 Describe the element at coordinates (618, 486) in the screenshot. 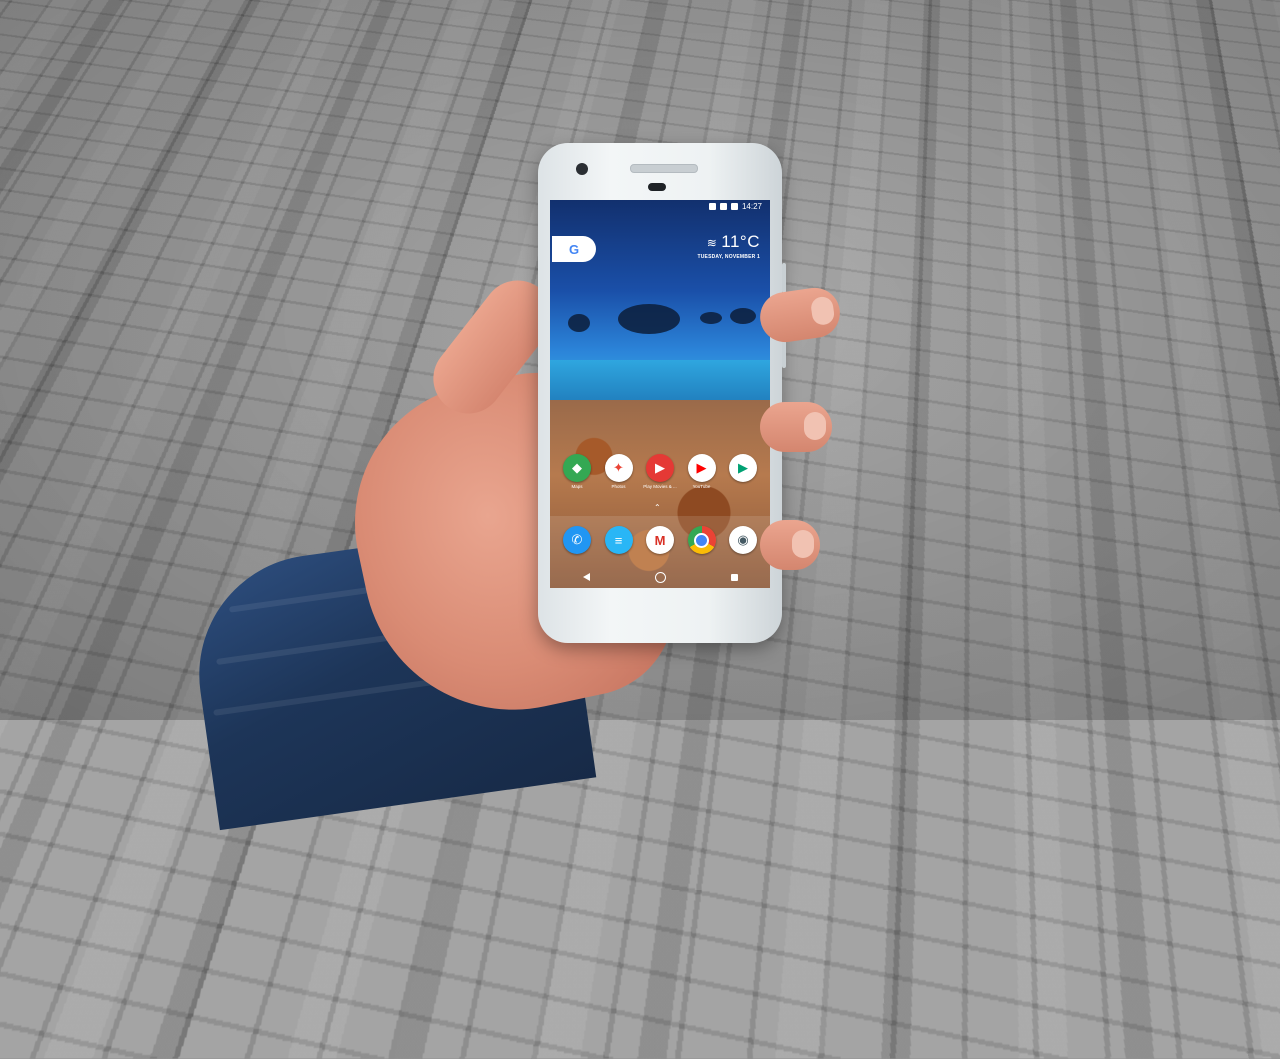

I see `app-label: Photos` at that location.